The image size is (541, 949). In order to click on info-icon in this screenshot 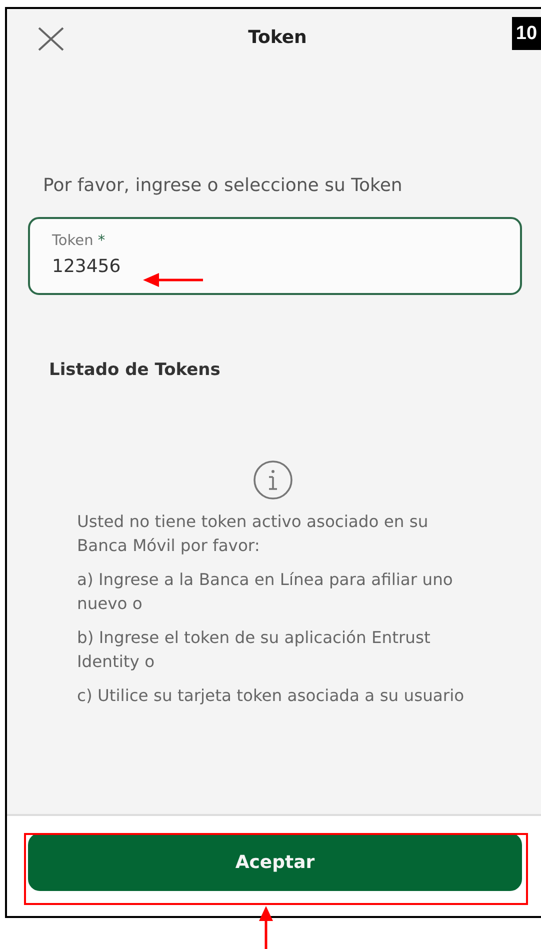, I will do `click(272, 480)`.